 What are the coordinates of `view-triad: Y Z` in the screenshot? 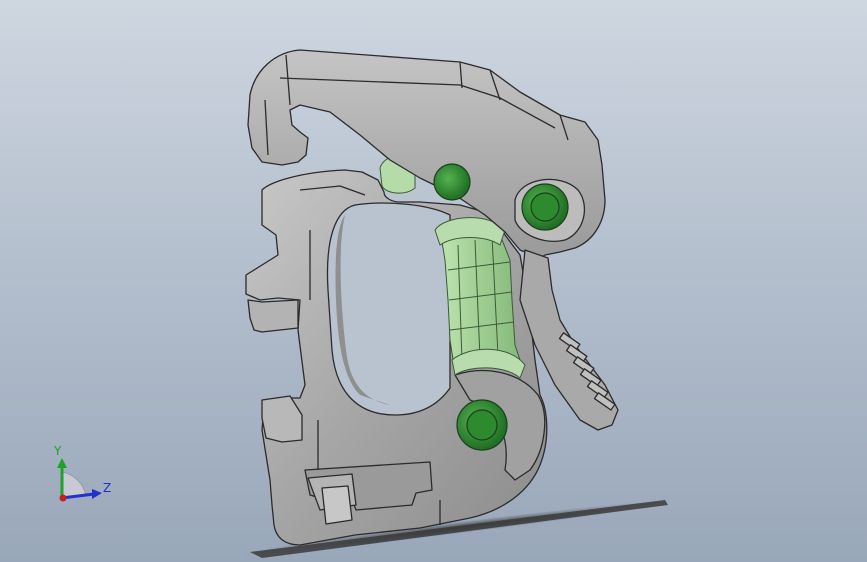 It's located at (82, 473).